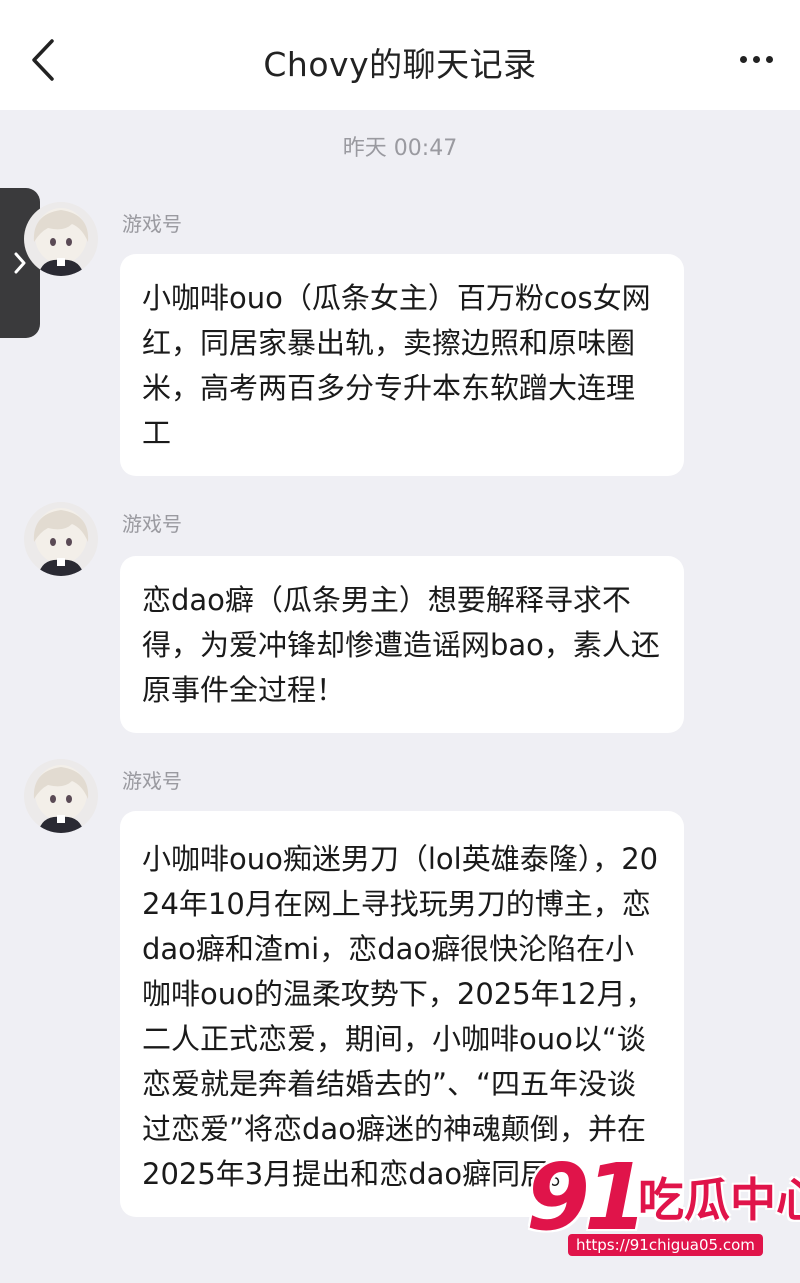 This screenshot has height=1283, width=800. I want to click on chat-timestamp: 昨天 00:47, so click(400, 148).